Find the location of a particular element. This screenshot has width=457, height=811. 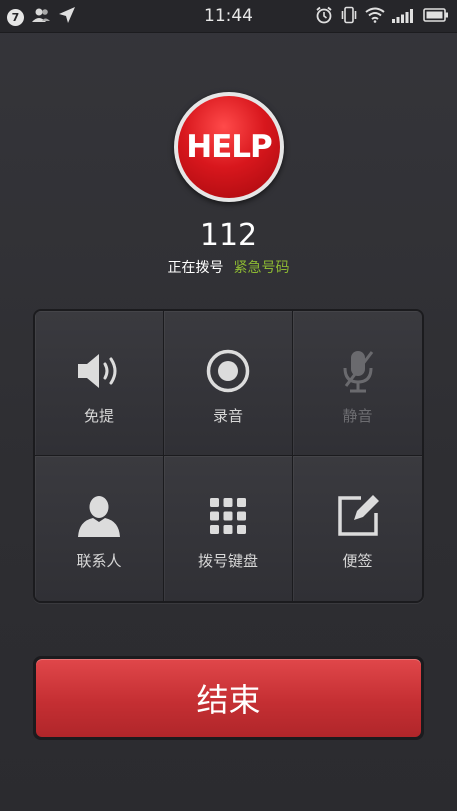

keypad-label: 拨号键盘 is located at coordinates (227, 561).